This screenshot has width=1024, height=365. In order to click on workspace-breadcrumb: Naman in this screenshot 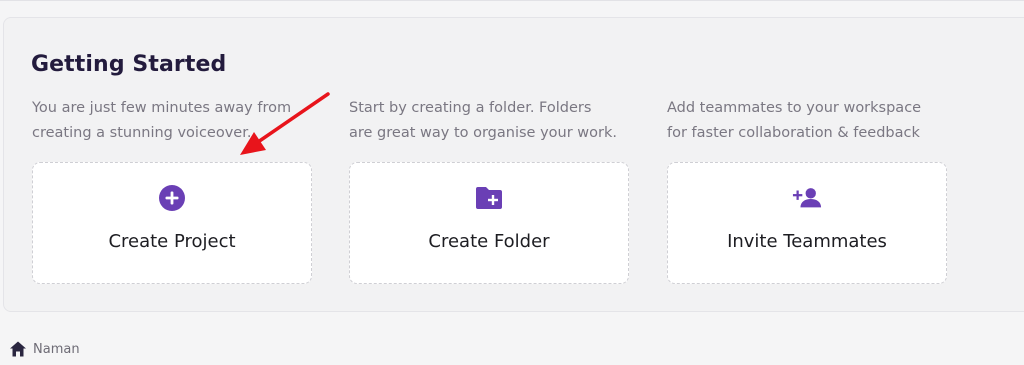, I will do `click(44, 349)`.